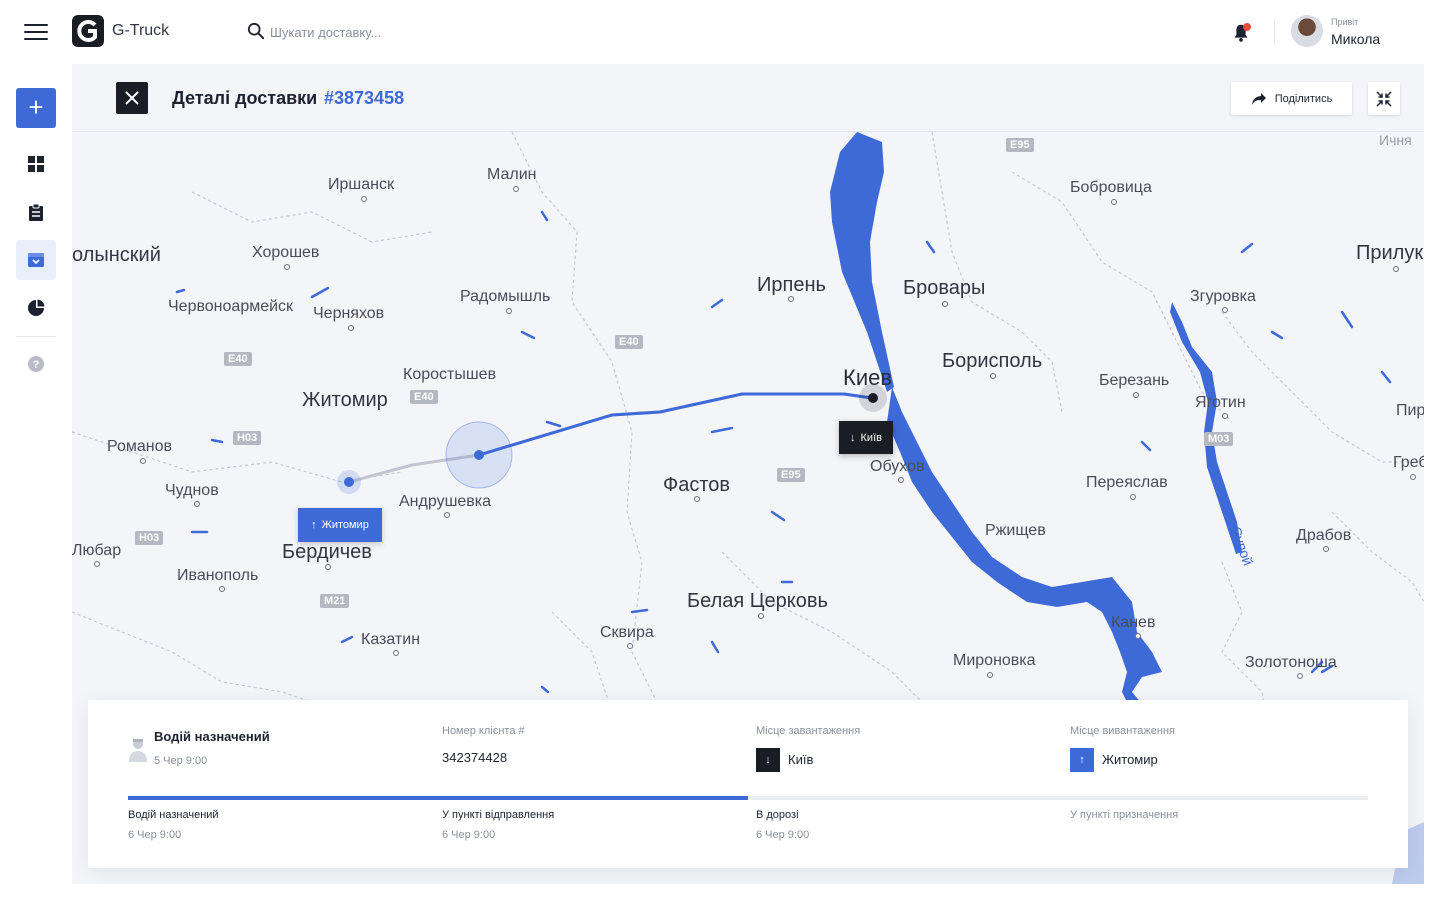 The width and height of the screenshot is (1440, 900). Describe the element at coordinates (1390, 253) in the screenshot. I see `city-label: Прилук` at that location.